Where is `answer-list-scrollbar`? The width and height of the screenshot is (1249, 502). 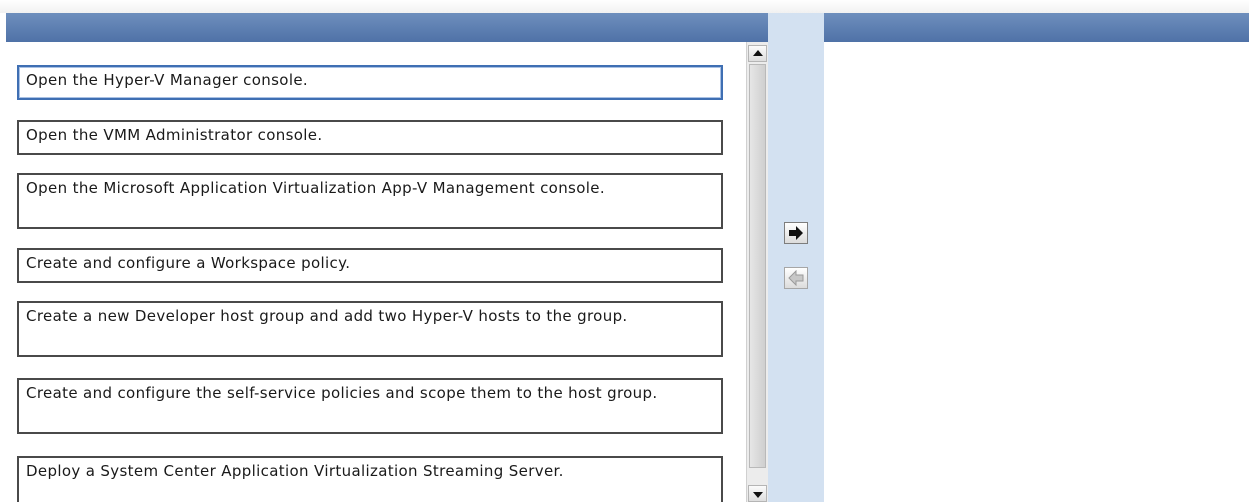
answer-list-scrollbar is located at coordinates (757, 272).